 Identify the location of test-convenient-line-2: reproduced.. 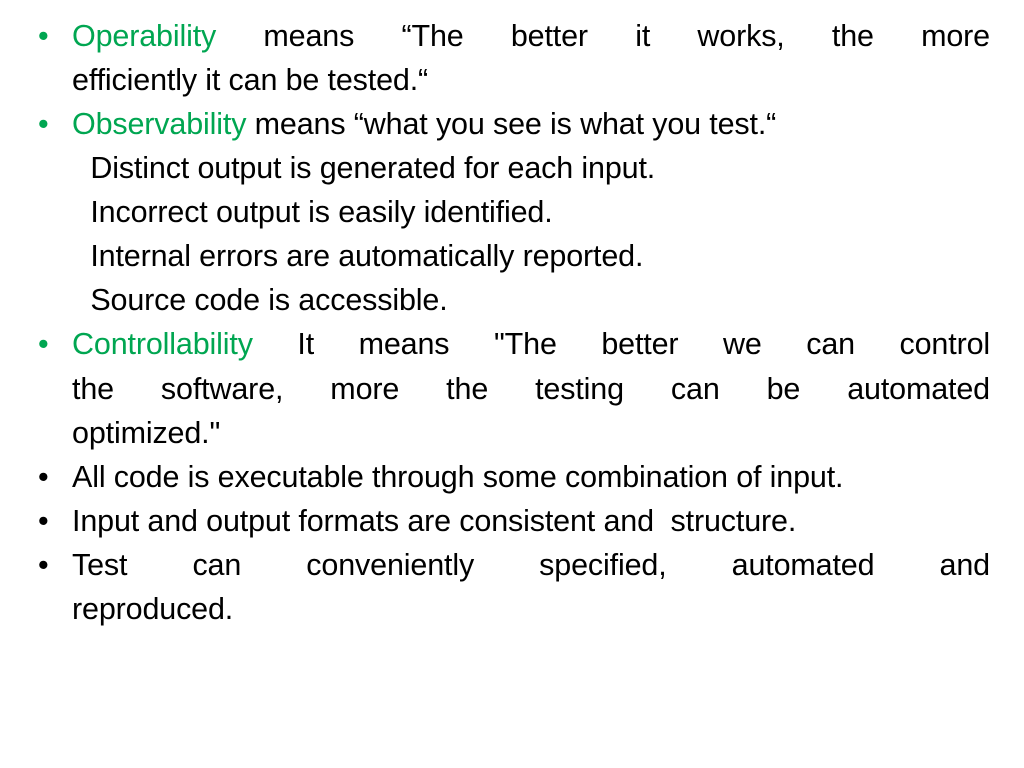
(153, 608).